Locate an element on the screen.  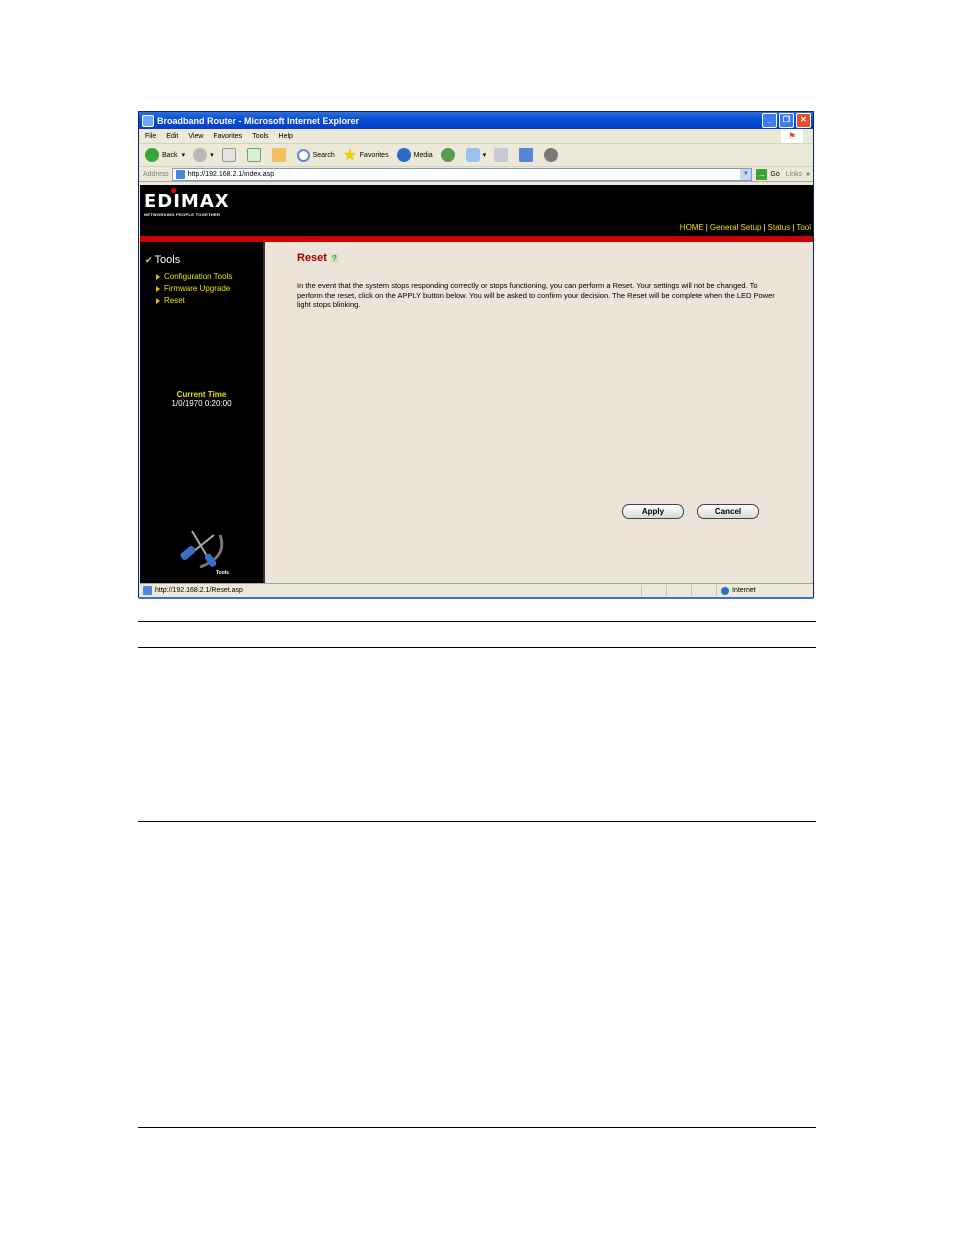
back-dropdown-icon: ▾ is located at coordinates (184, 155).